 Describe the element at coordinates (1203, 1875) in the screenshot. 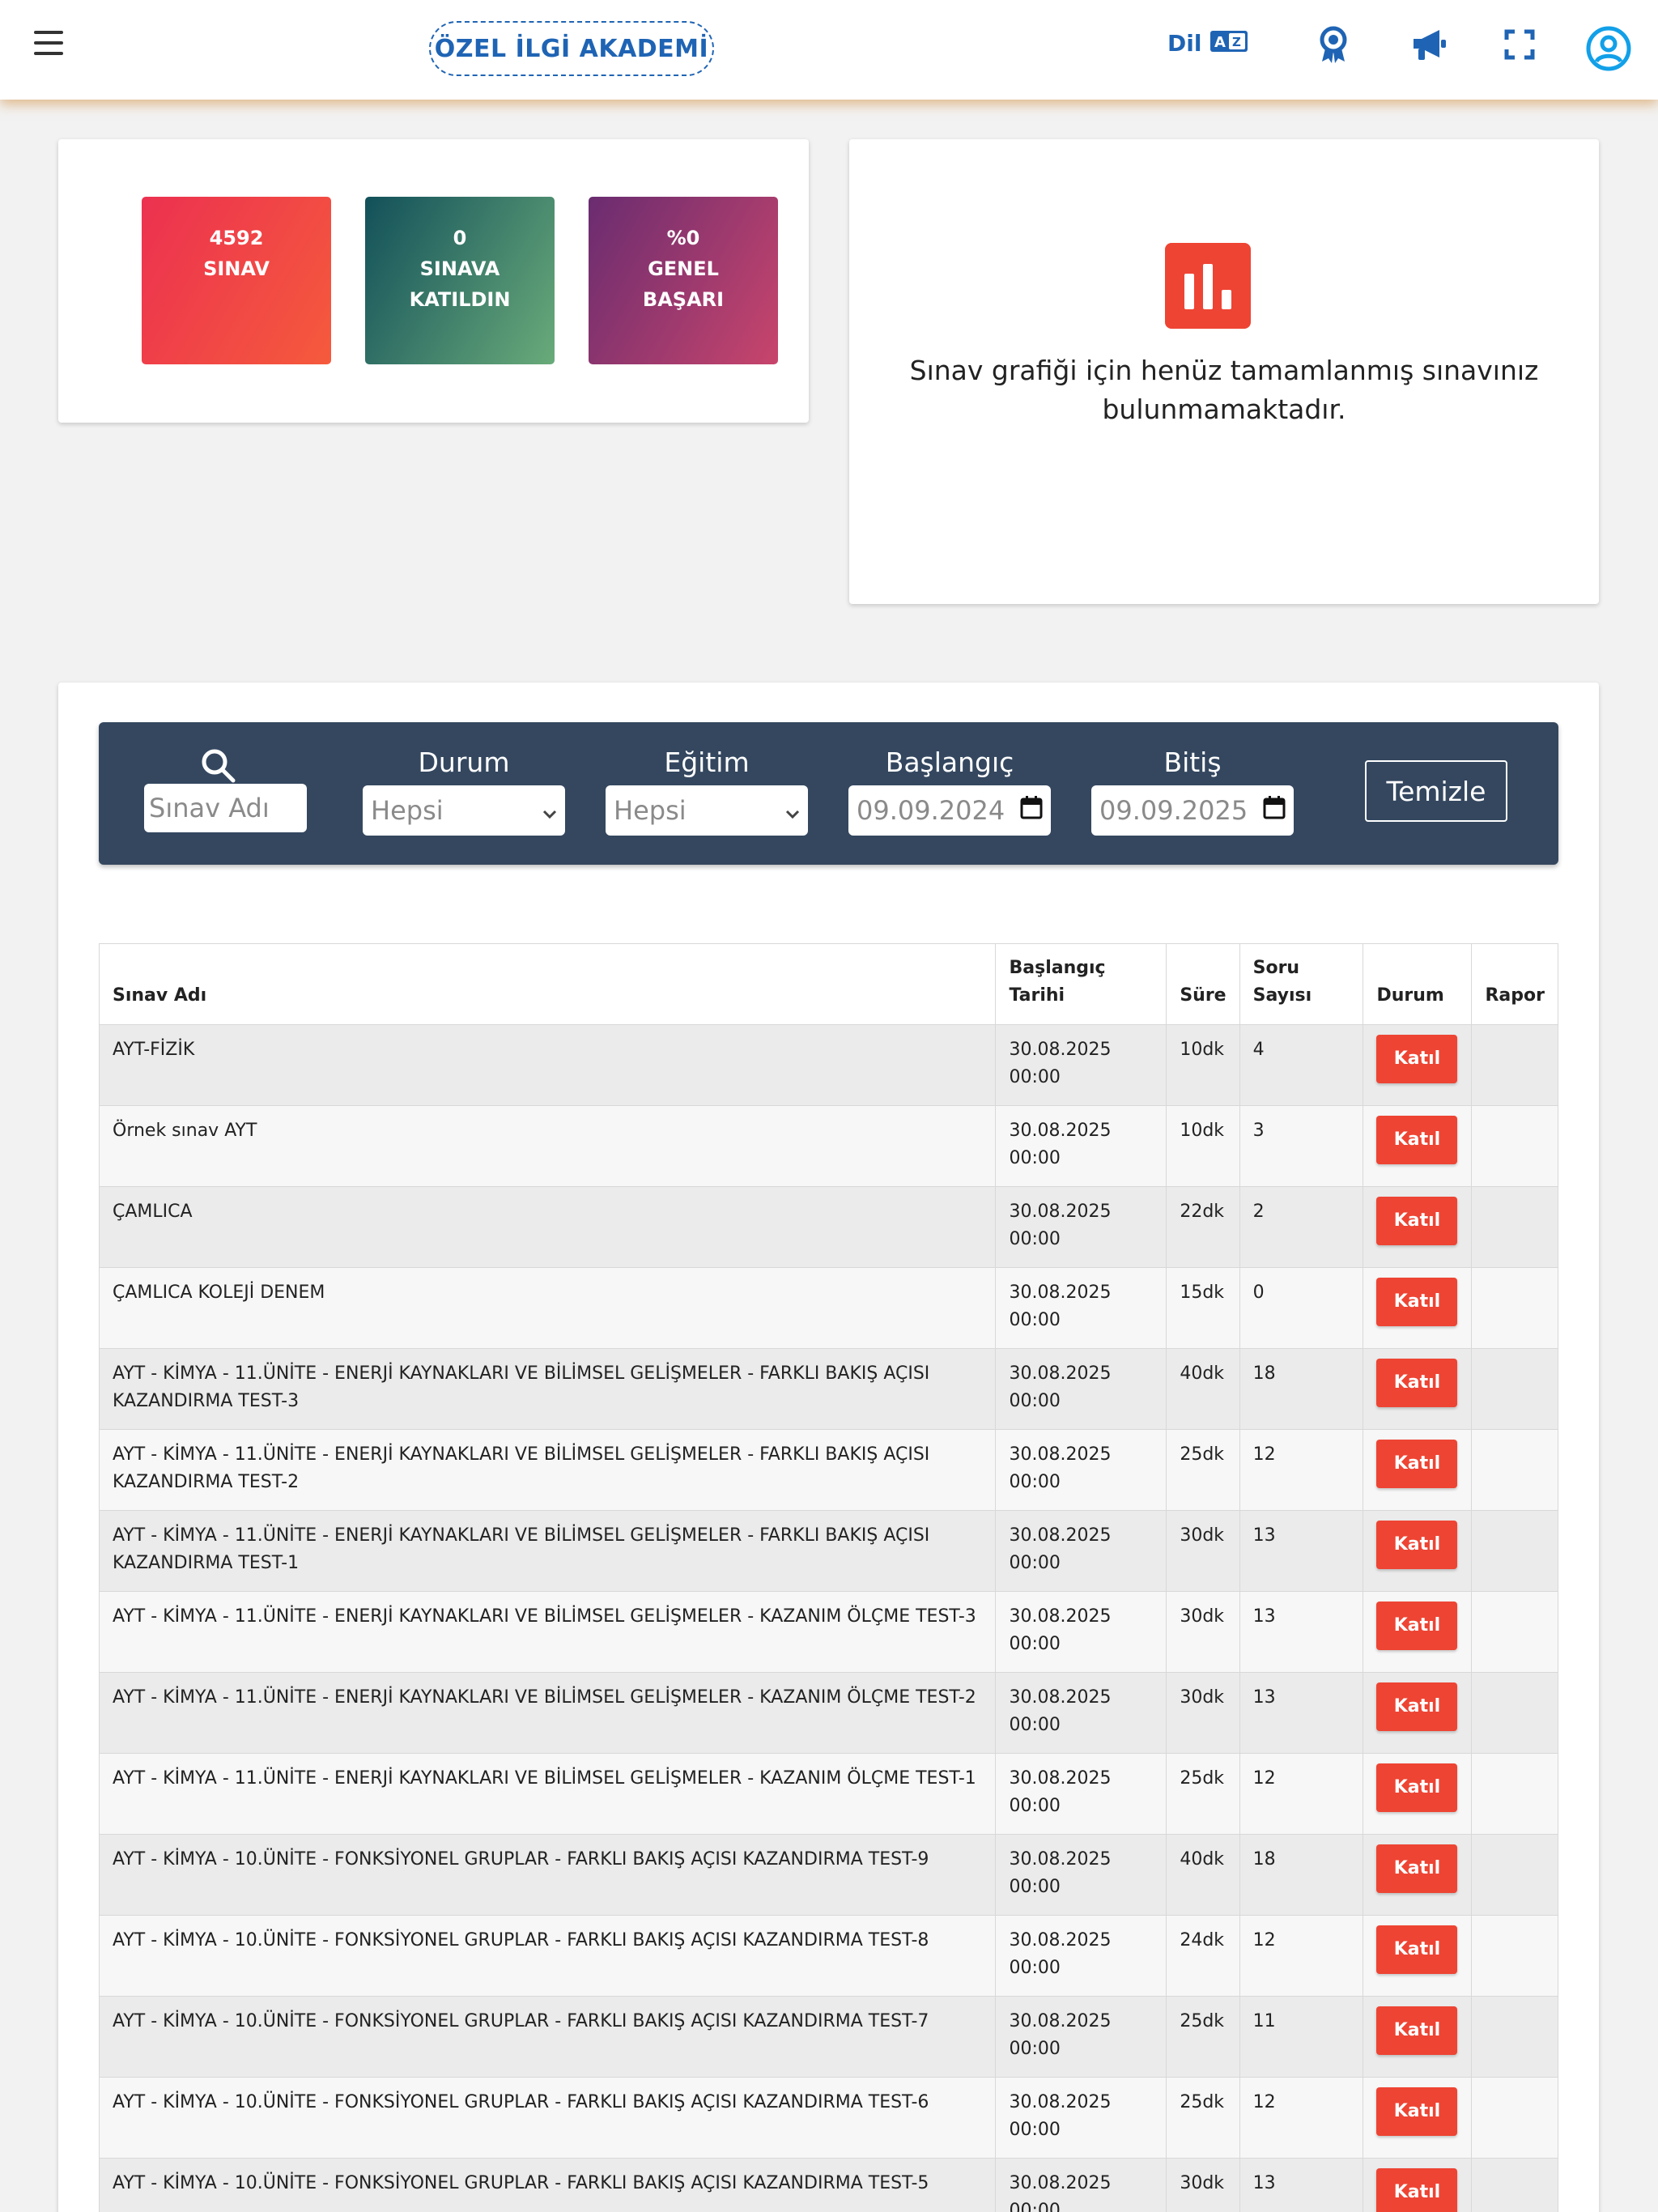

I see `duration-cell: 40dk` at that location.